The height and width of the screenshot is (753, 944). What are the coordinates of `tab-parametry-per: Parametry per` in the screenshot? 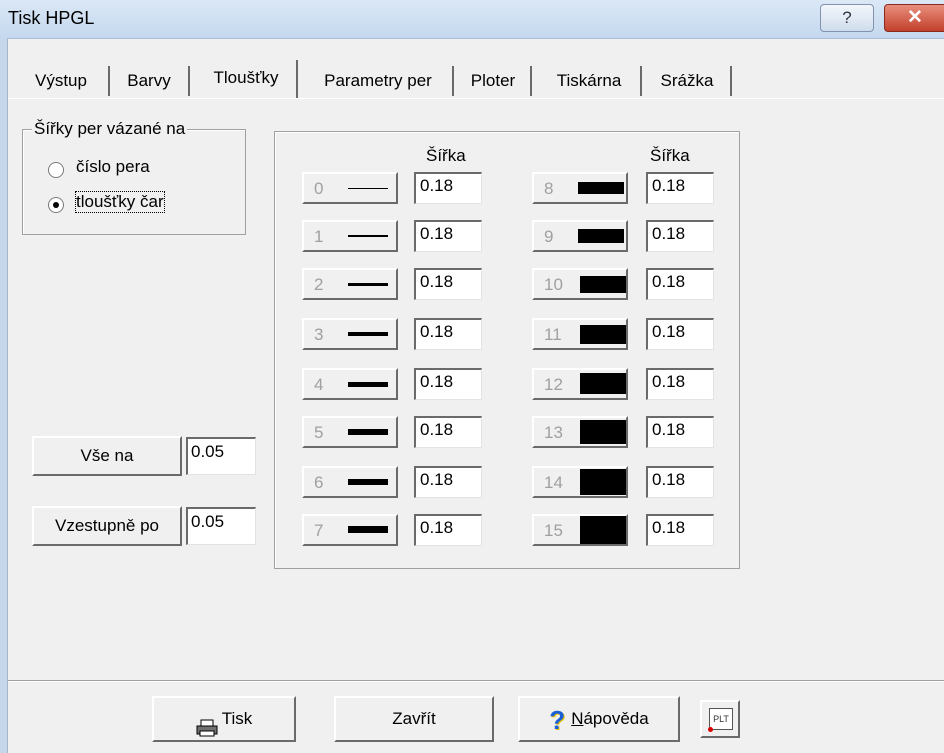 It's located at (379, 81).